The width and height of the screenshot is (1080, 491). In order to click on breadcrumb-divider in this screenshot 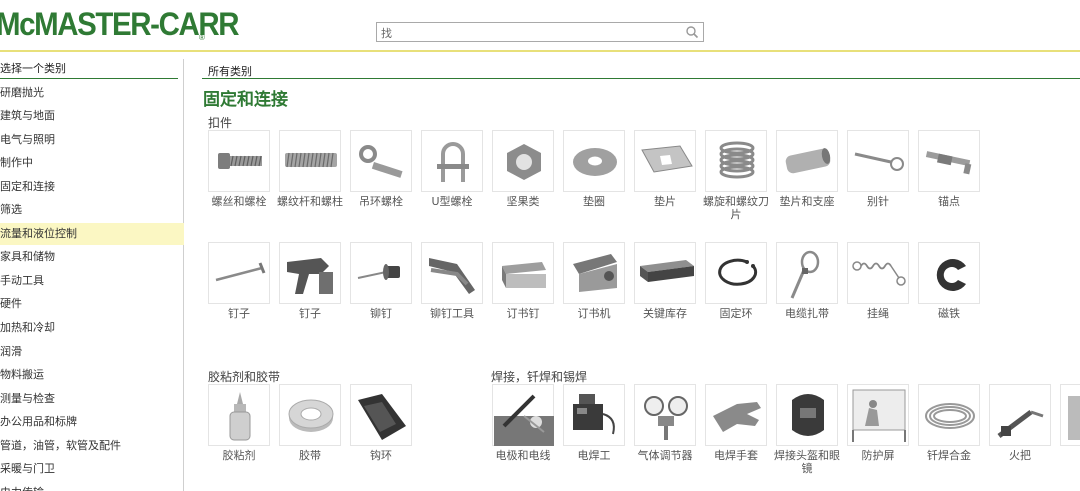, I will do `click(641, 78)`.